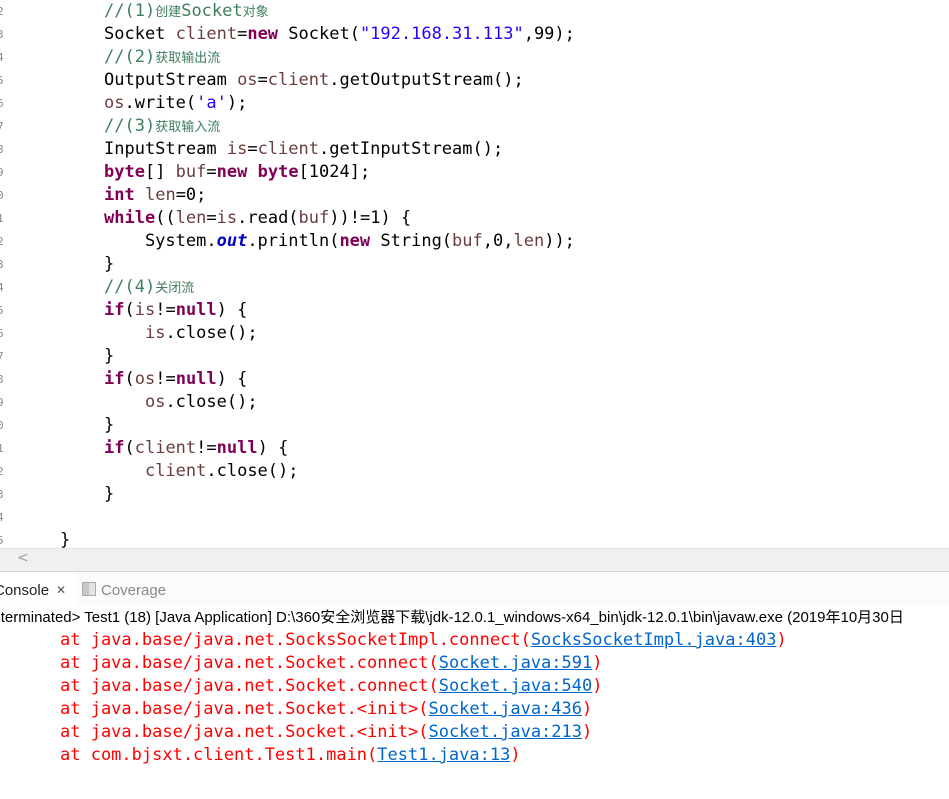 This screenshot has width=949, height=799. I want to click on code-line: if(client!=null) {, so click(196, 448).